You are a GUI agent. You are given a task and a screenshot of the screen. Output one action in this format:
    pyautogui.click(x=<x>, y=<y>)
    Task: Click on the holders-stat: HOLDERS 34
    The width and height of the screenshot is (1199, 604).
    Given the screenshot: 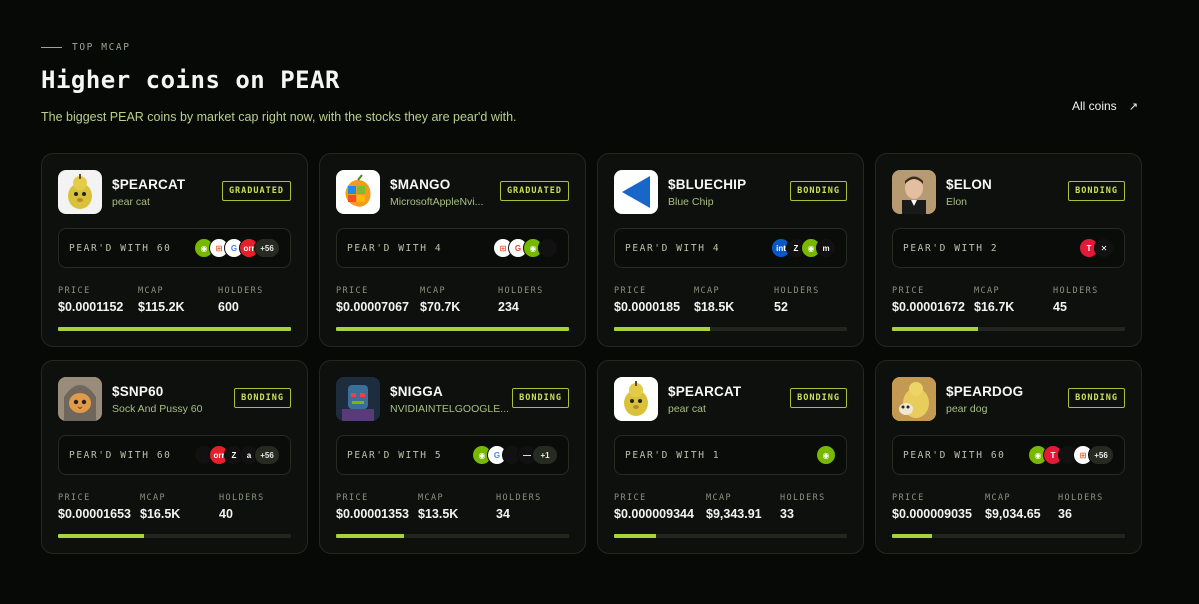 What is the action you would take?
    pyautogui.click(x=519, y=507)
    